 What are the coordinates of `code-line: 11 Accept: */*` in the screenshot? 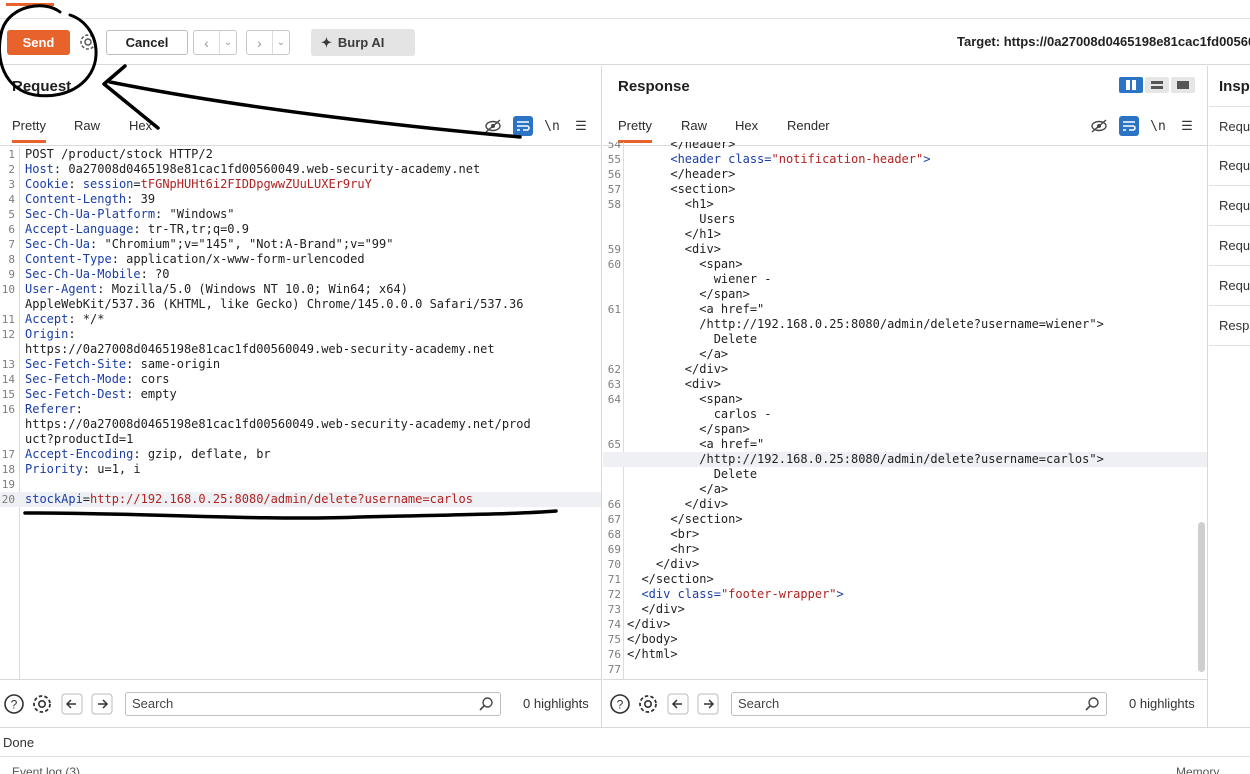 It's located at (300, 319).